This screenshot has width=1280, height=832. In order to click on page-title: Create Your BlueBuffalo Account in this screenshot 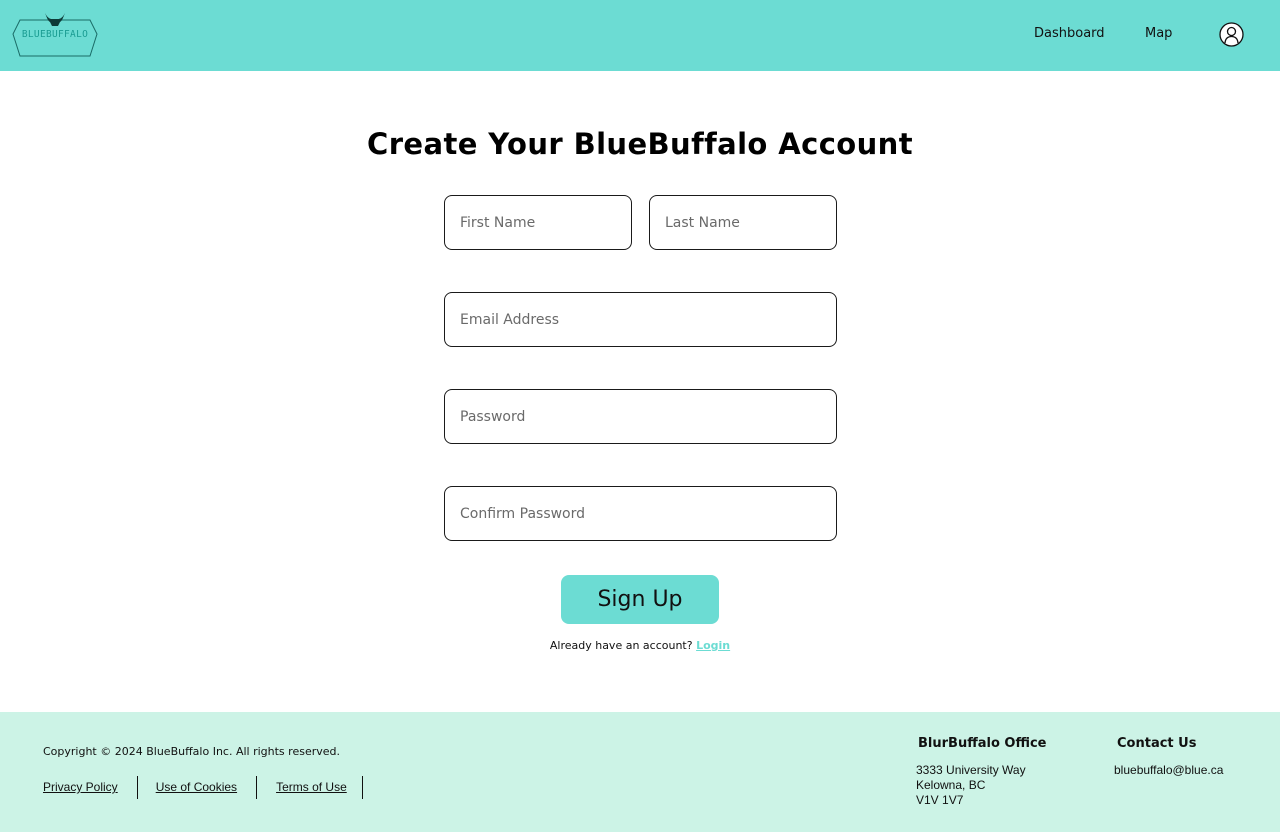, I will do `click(640, 144)`.